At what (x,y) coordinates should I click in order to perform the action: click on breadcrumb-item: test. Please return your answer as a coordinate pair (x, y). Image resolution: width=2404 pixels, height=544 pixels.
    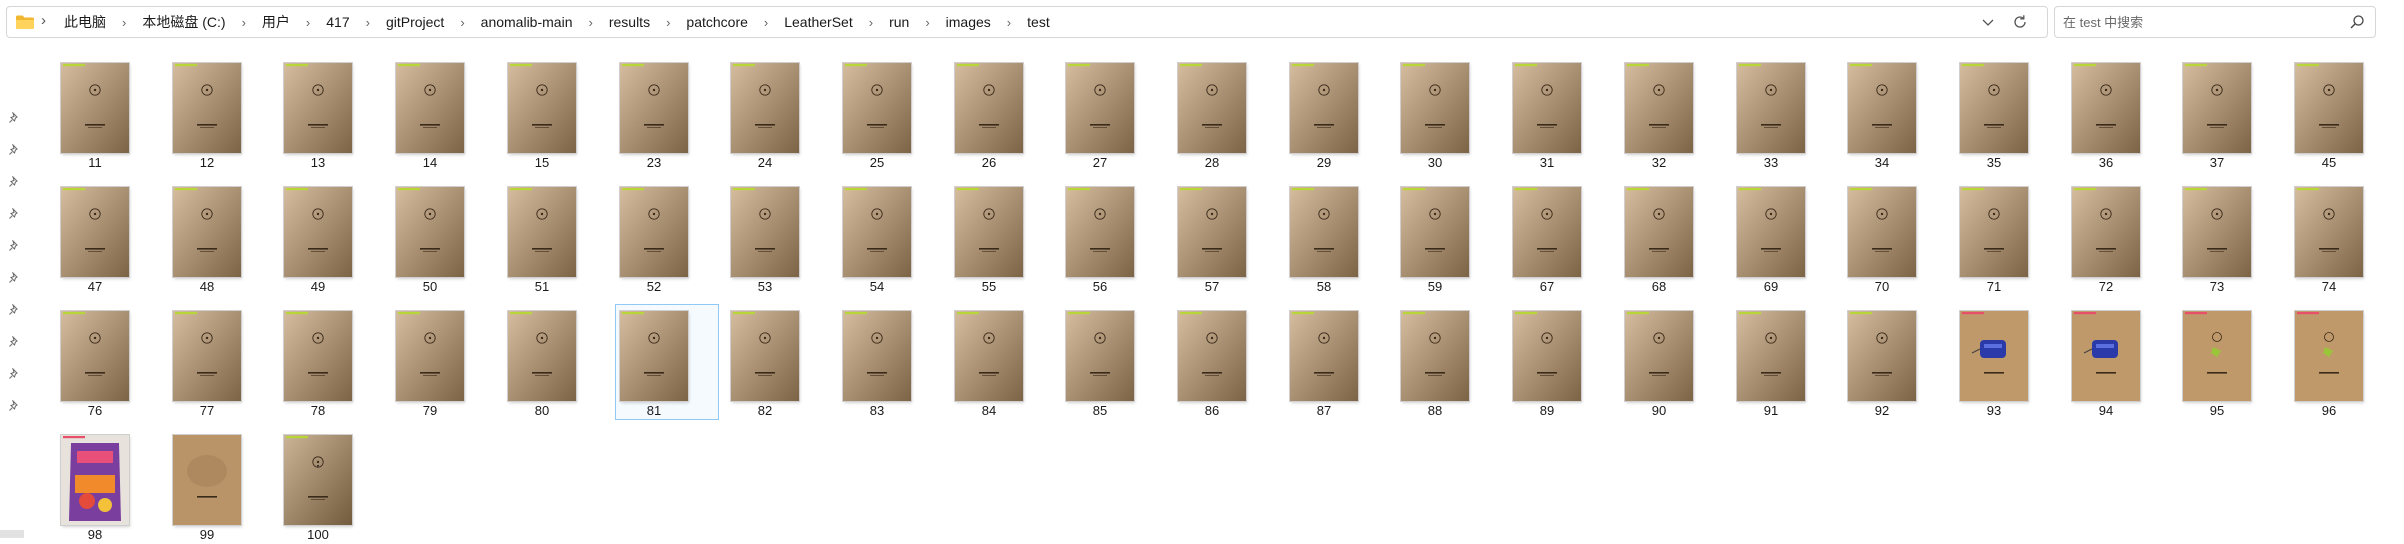
    Looking at the image, I should click on (1038, 22).